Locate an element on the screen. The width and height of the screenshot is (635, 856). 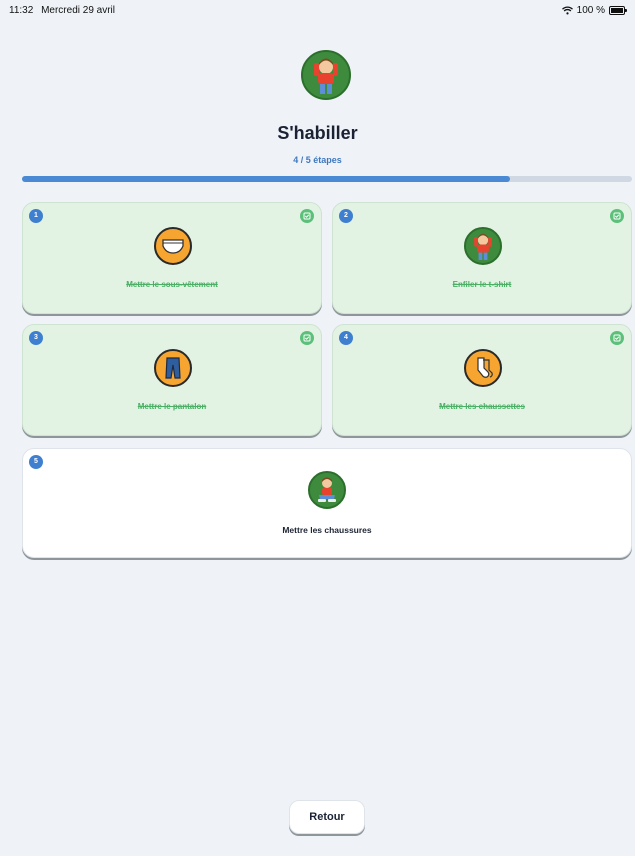
shoes-child-icon is located at coordinates (327, 490).